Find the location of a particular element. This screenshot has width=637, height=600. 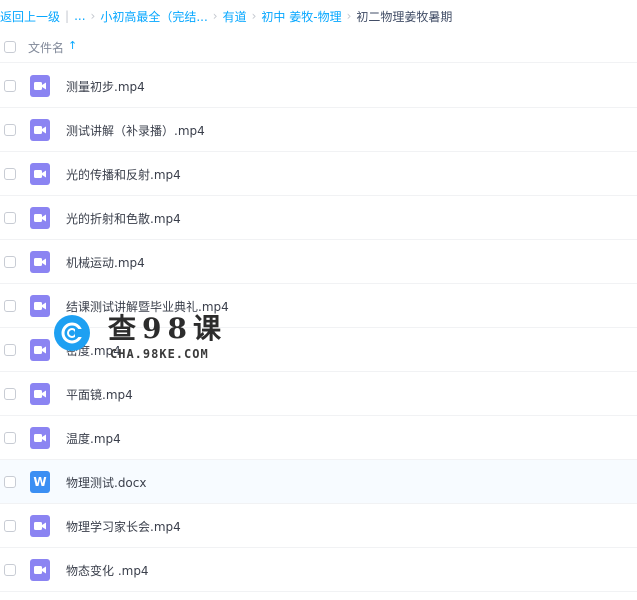

file-name: 温度.mp4 is located at coordinates (93, 438).